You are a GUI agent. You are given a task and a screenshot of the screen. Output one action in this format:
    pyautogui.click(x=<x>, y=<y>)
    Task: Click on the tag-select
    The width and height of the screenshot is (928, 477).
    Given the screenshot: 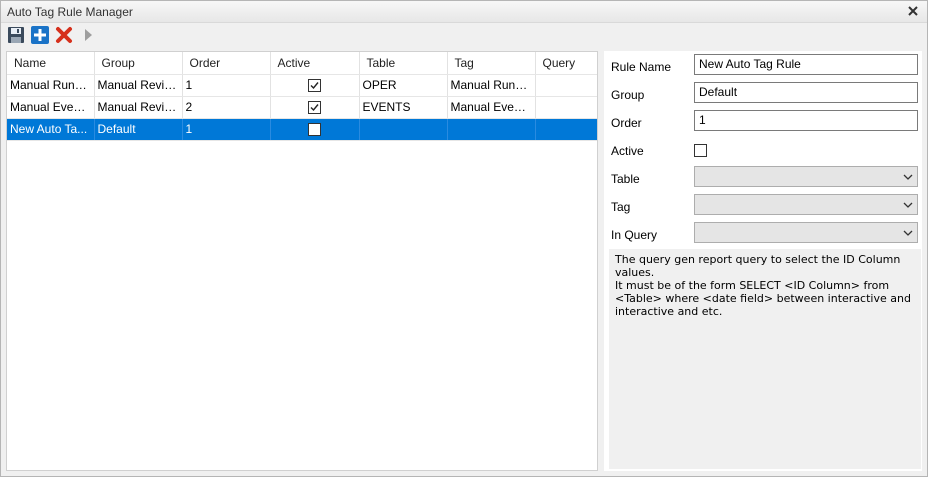 What is the action you would take?
    pyautogui.click(x=806, y=204)
    